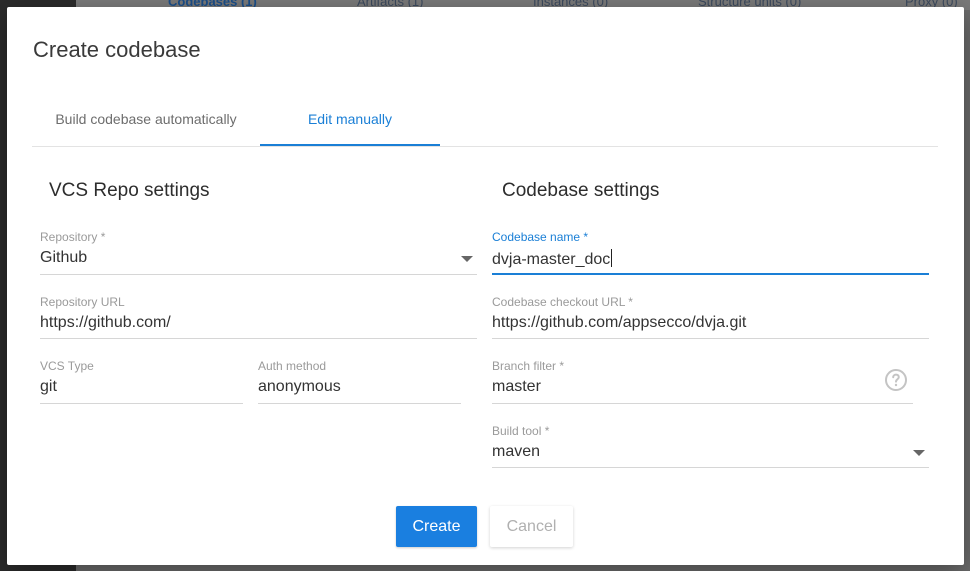 Image resolution: width=970 pixels, height=571 pixels. What do you see at coordinates (359, 381) in the screenshot?
I see `auth-method-field: Auth method anonymous` at bounding box center [359, 381].